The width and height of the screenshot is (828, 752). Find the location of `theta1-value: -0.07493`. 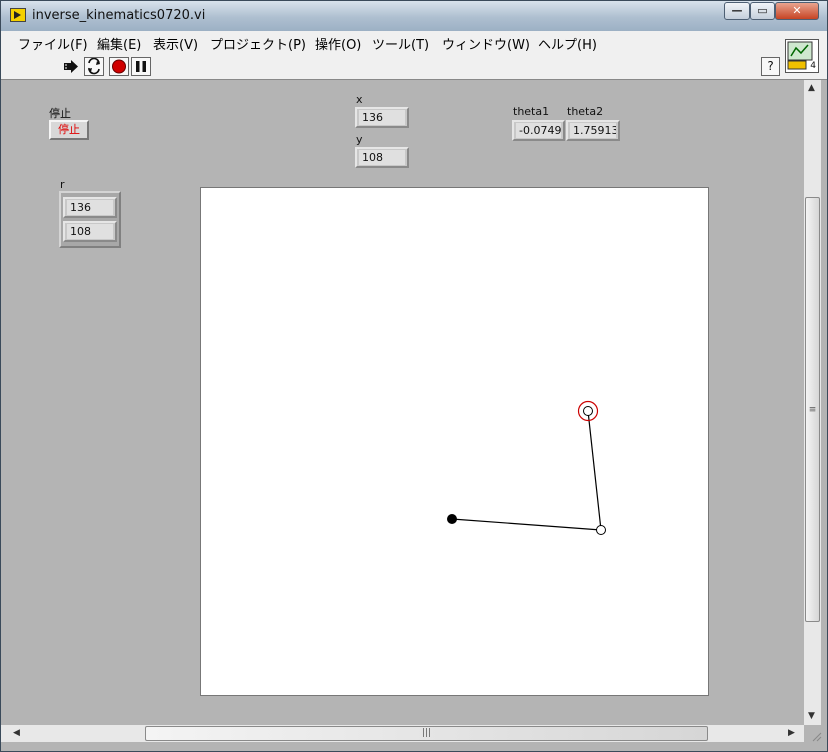

theta1-value: -0.07493 is located at coordinates (538, 130).